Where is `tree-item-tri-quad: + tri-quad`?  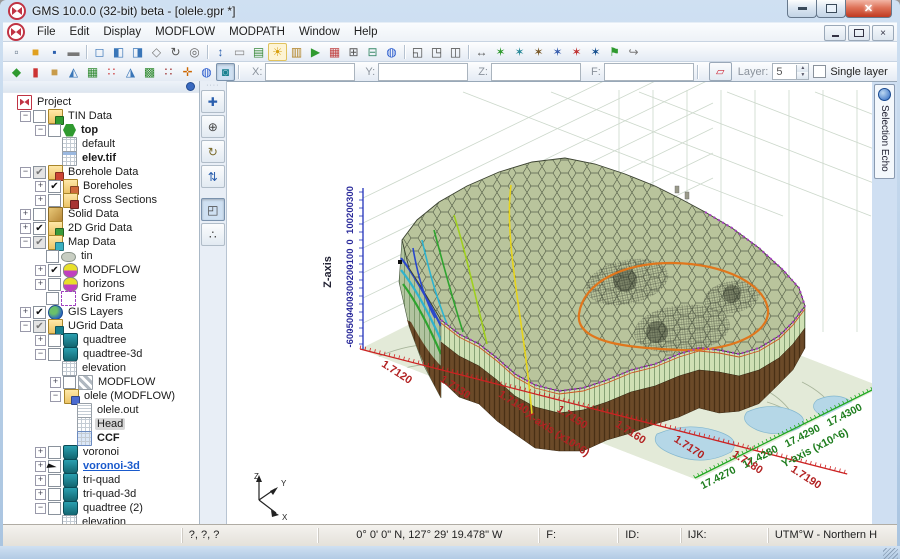
tree-item-tri-quad: + tri-quad is located at coordinates (101, 480).